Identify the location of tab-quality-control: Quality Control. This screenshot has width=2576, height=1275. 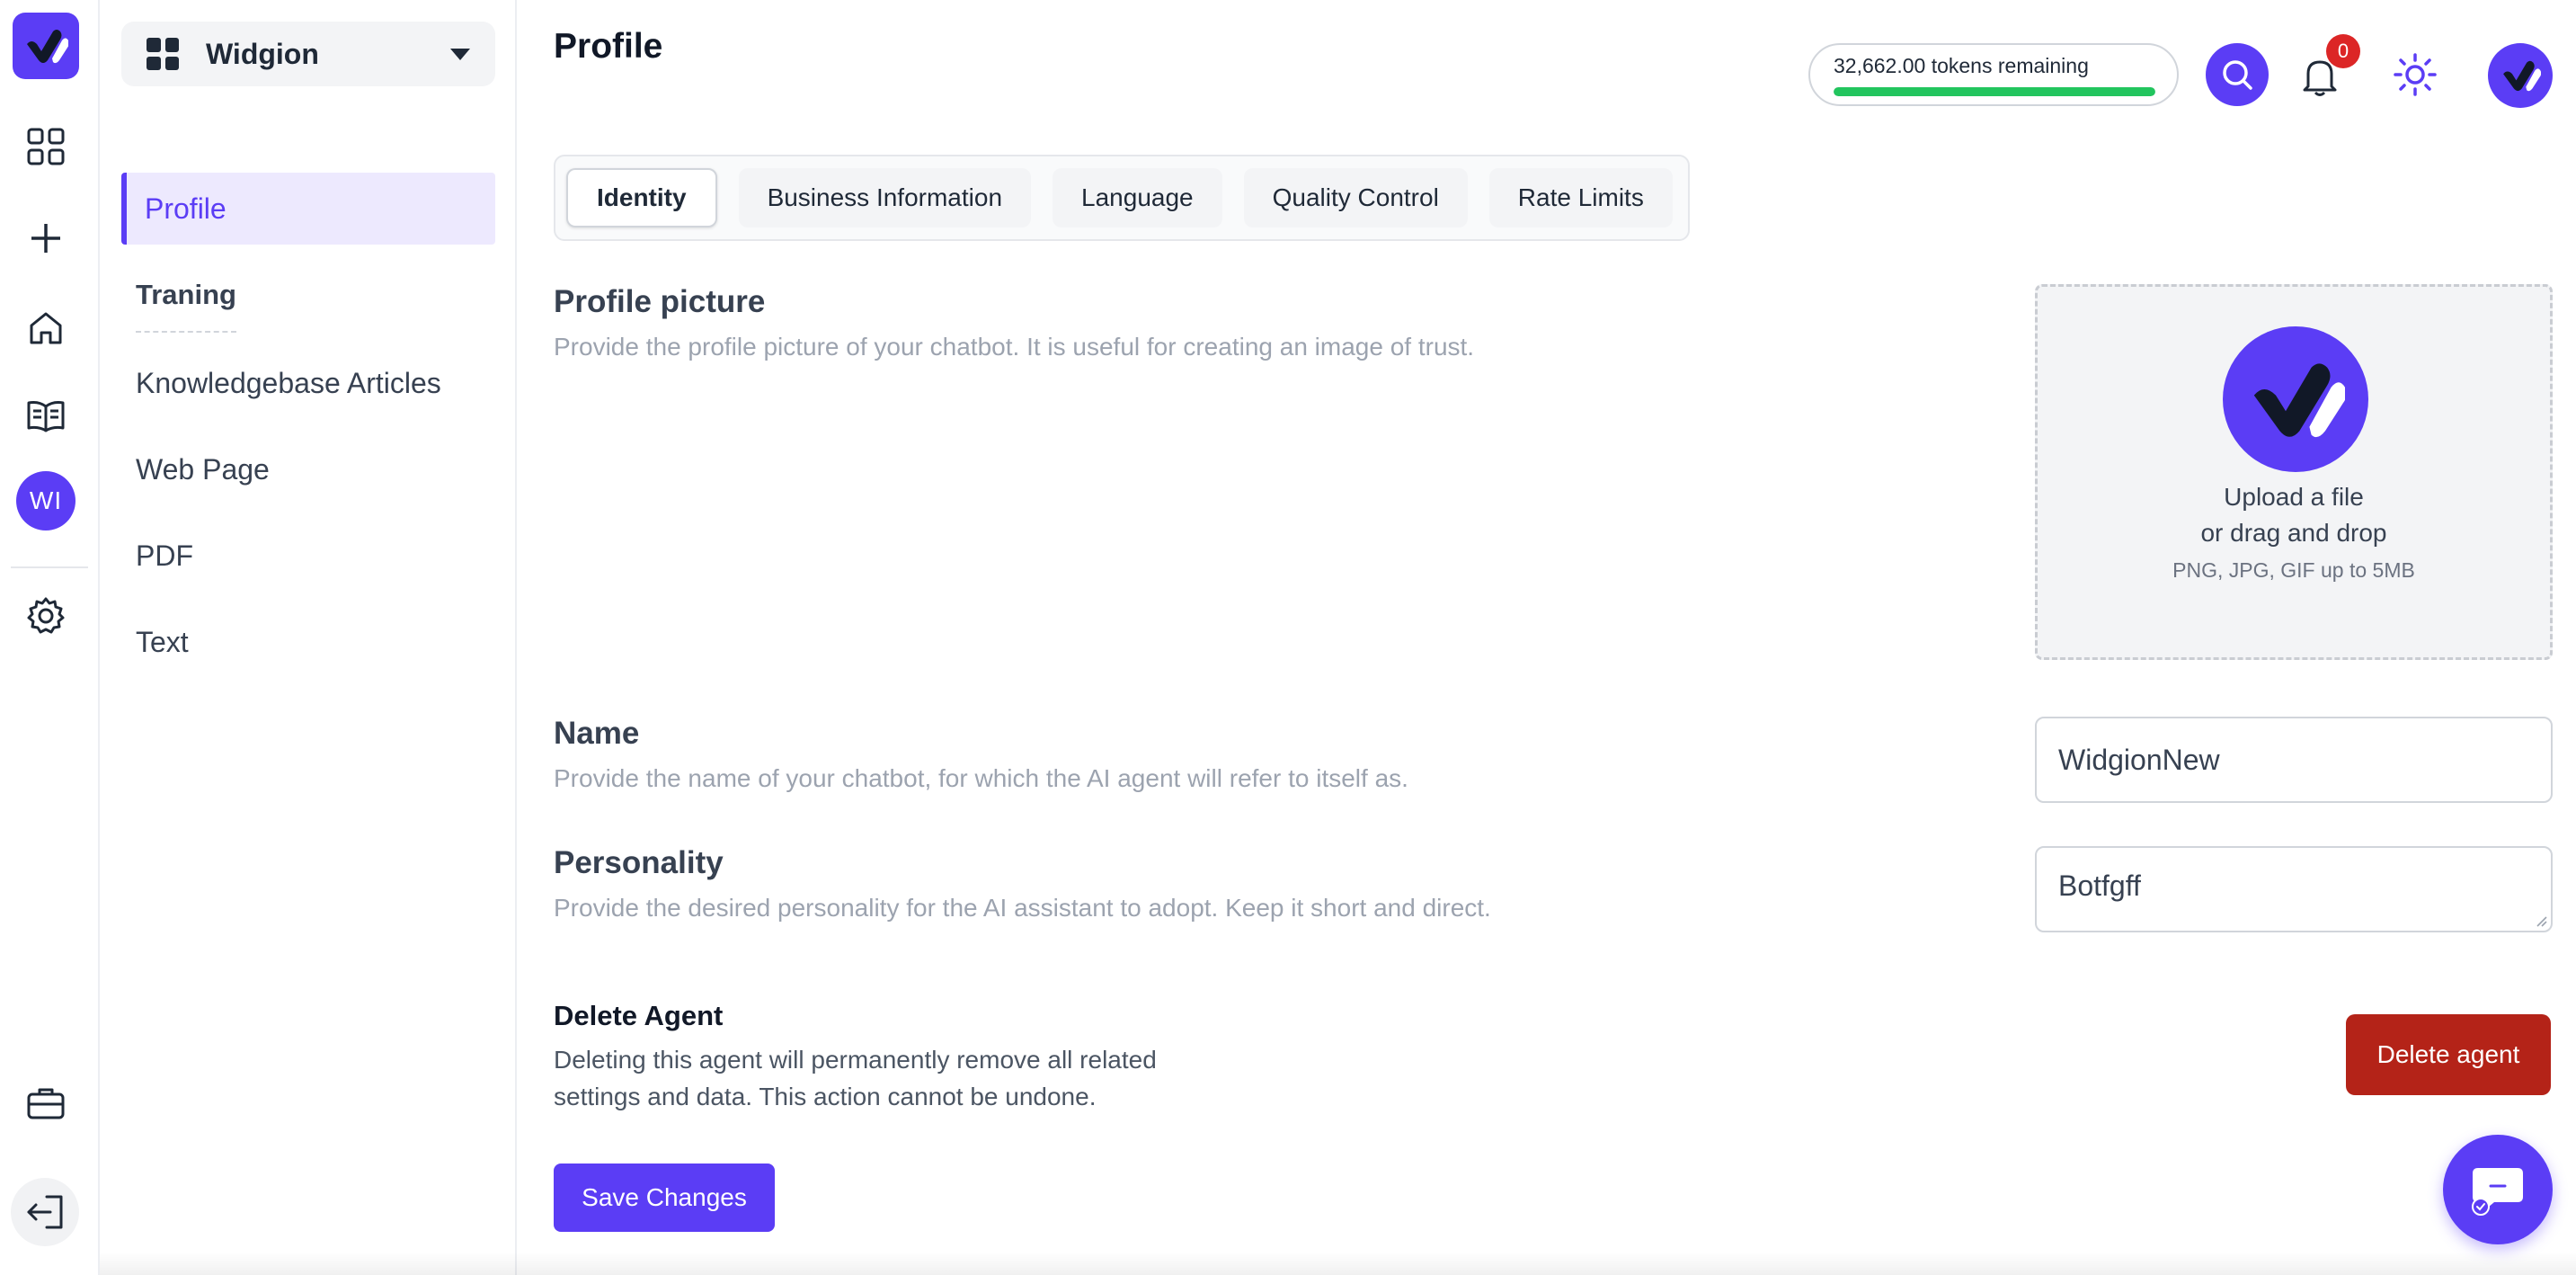
(1355, 197).